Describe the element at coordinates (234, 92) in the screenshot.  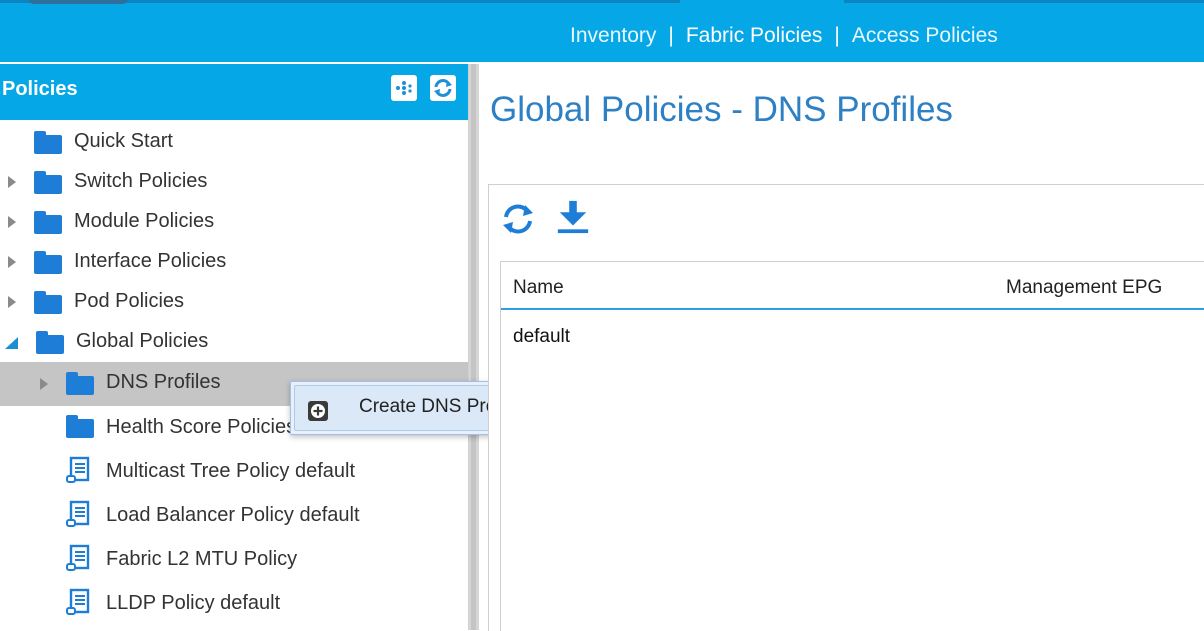
I see `panel-header: Policies` at that location.